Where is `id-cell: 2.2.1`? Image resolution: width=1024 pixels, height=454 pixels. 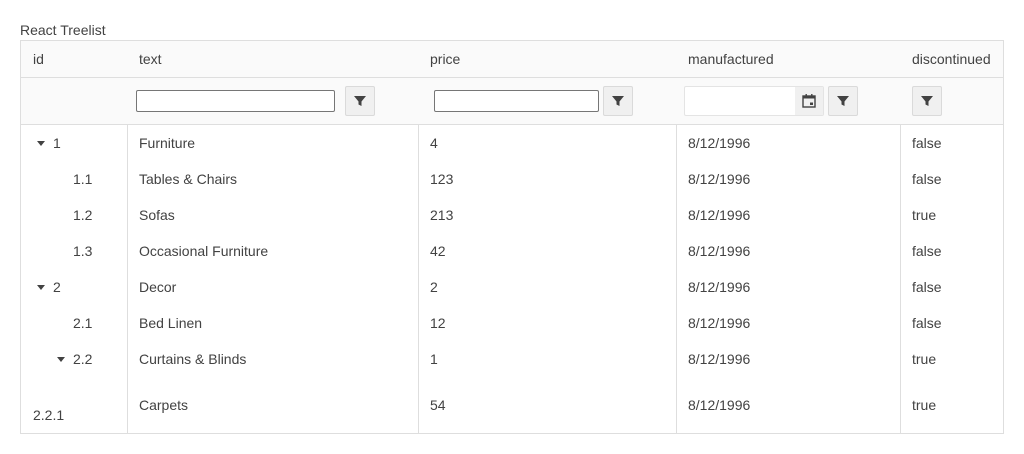 id-cell: 2.2.1 is located at coordinates (74, 405).